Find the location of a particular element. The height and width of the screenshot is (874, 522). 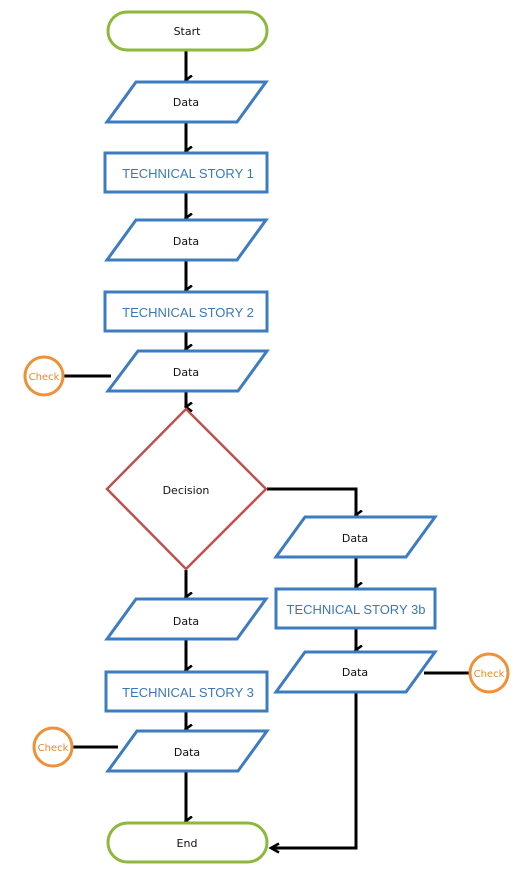

check-node-2: Check is located at coordinates (489, 673).